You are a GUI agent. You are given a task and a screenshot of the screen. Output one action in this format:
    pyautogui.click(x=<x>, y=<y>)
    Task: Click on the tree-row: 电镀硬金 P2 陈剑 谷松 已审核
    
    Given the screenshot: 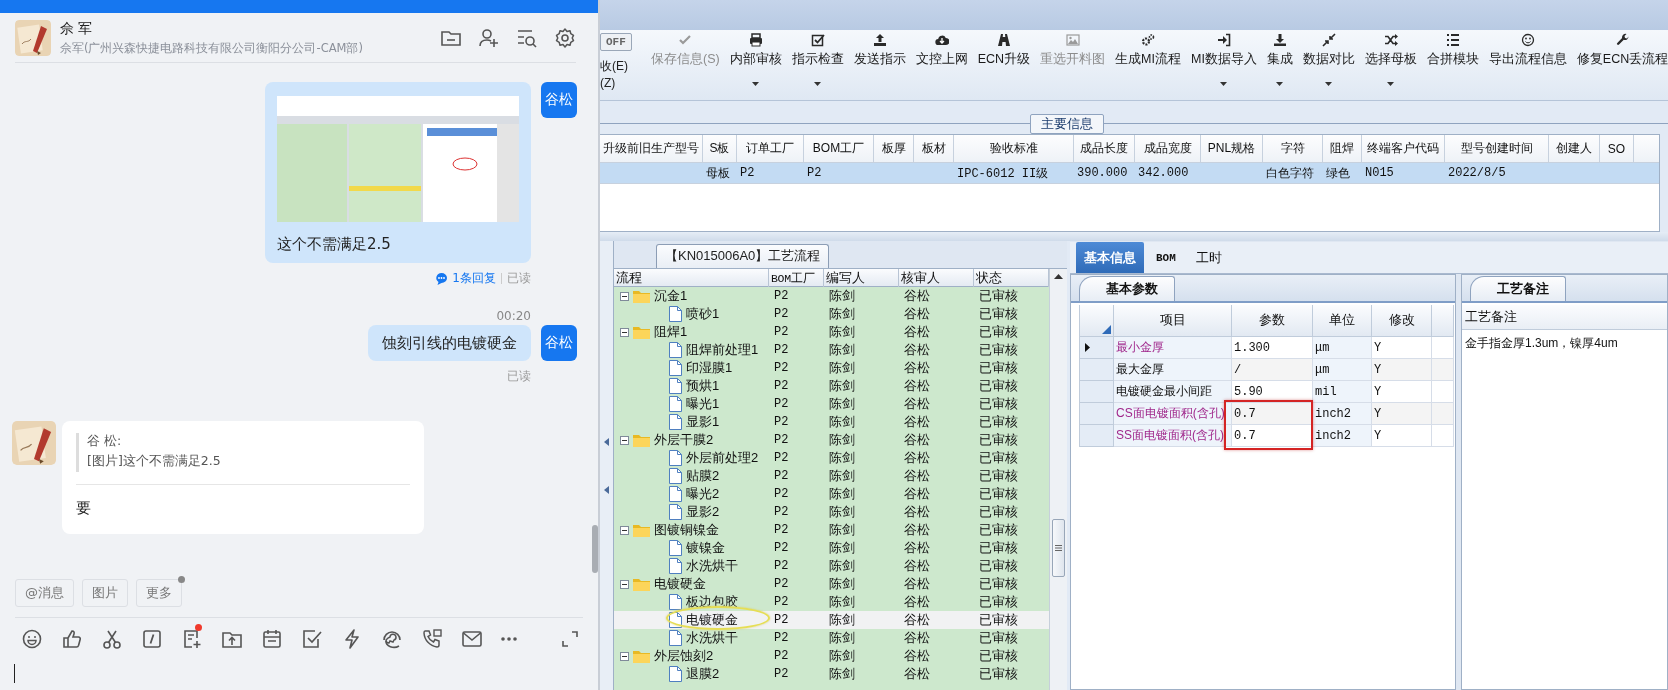 What is the action you would take?
    pyautogui.click(x=831, y=584)
    